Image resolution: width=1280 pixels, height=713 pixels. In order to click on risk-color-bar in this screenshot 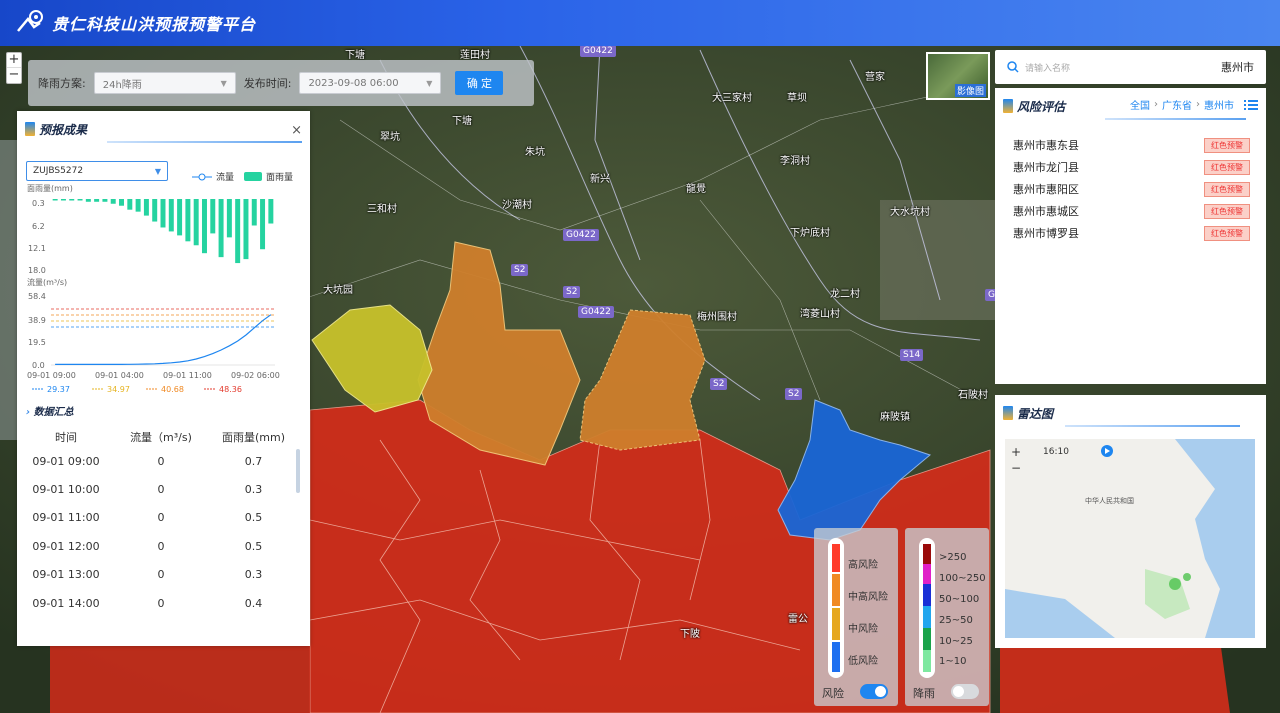, I will do `click(836, 608)`.